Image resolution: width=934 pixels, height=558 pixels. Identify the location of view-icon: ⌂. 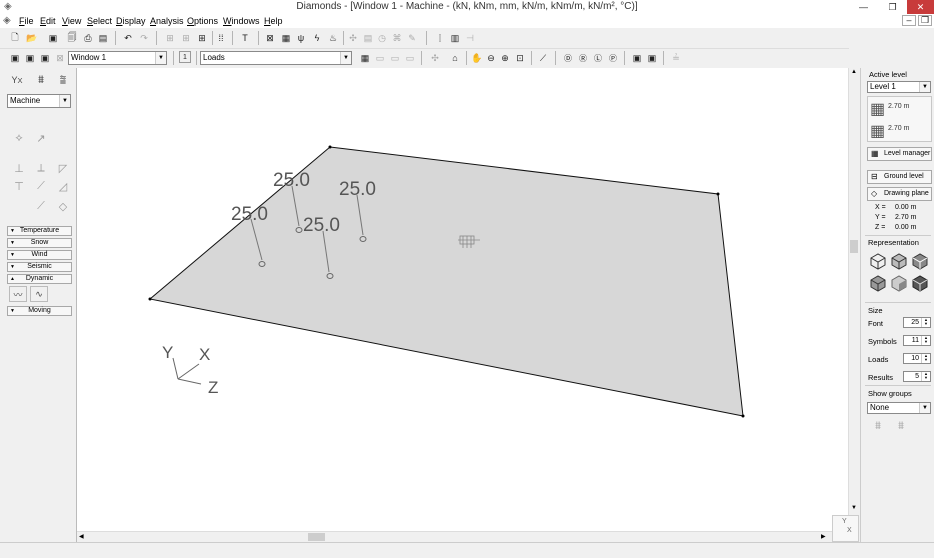
(455, 58).